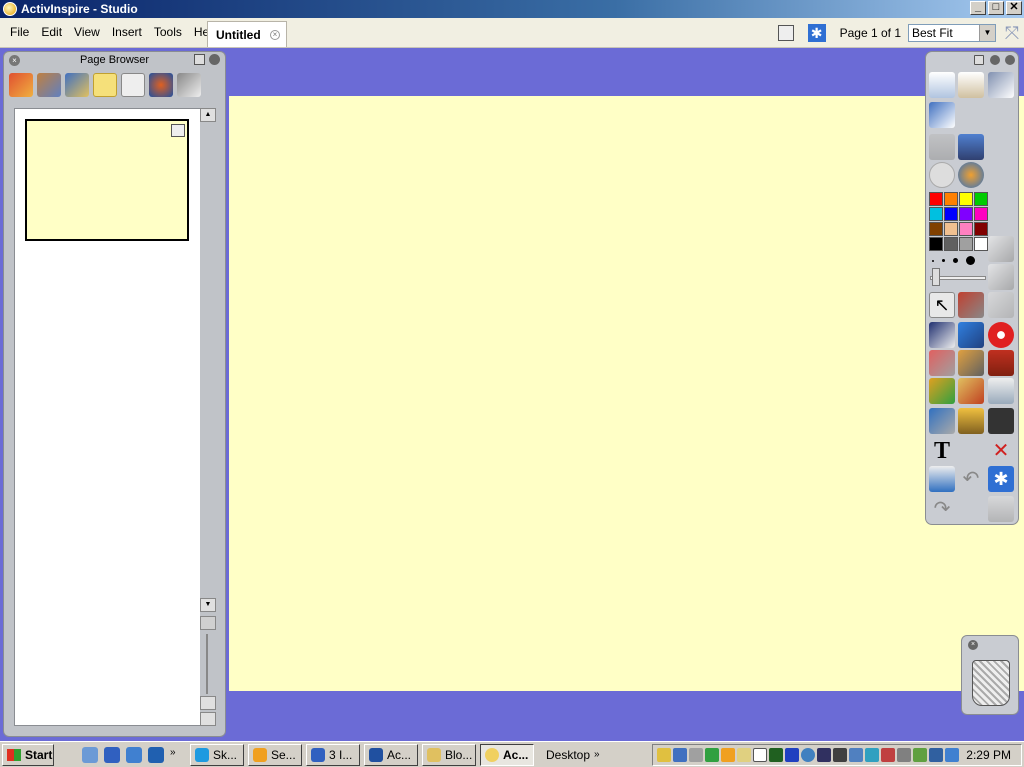  Describe the element at coordinates (21, 85) in the screenshot. I see `page-browser-icon` at that location.